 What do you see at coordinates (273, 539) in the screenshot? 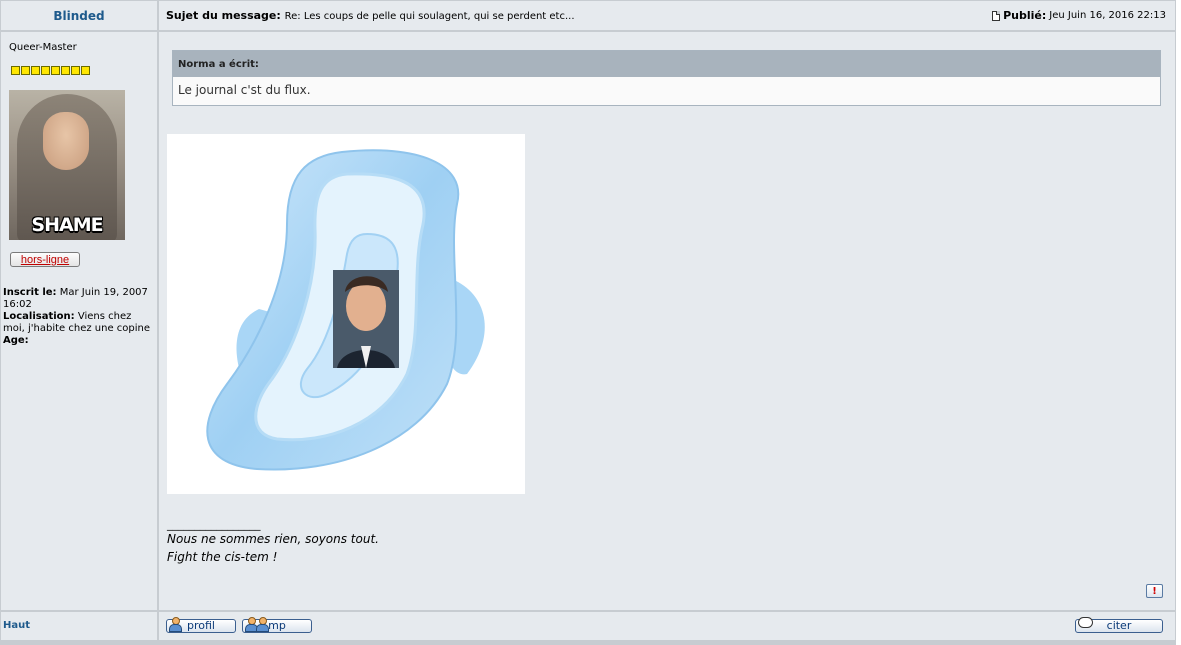
I see `signature-line: Nous ne sommes rien, soyons tout.` at bounding box center [273, 539].